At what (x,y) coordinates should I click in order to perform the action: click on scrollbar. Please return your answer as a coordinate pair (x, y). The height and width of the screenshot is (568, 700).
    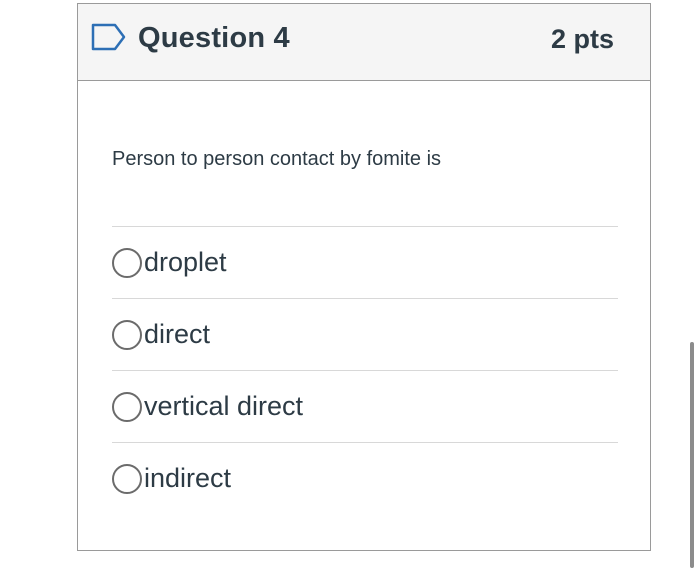
    Looking at the image, I should click on (692, 455).